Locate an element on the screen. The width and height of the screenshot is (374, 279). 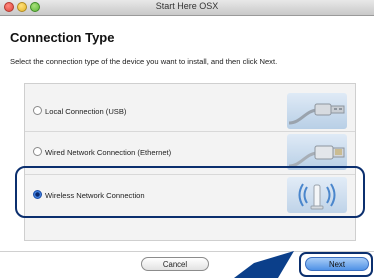
usb-cable-icon is located at coordinates (317, 111).